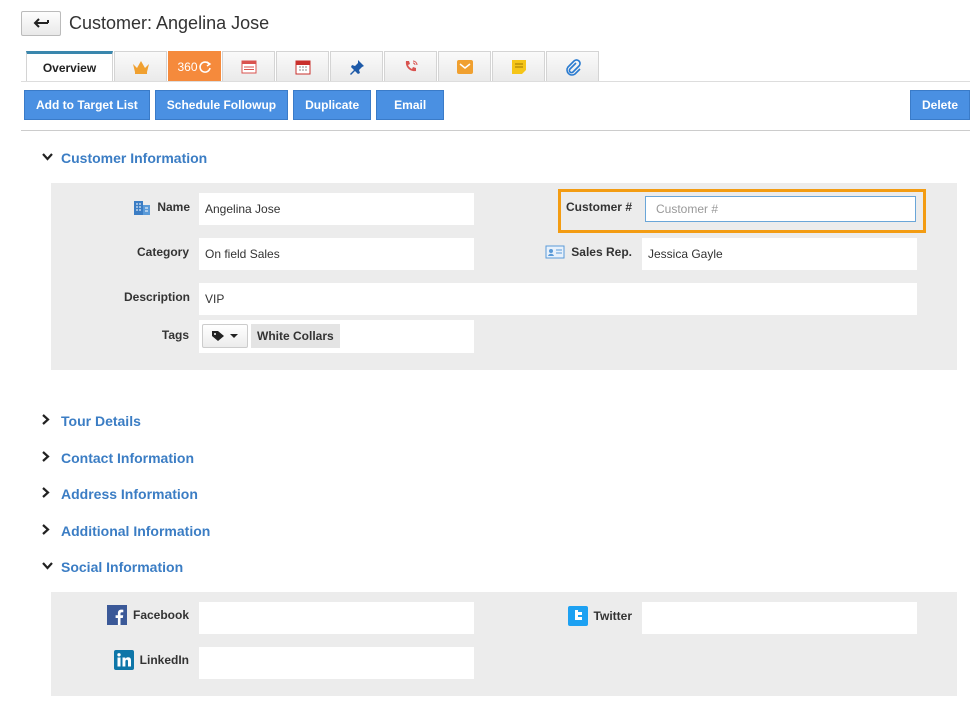 This screenshot has width=970, height=707. I want to click on phone-icon, so click(411, 65).